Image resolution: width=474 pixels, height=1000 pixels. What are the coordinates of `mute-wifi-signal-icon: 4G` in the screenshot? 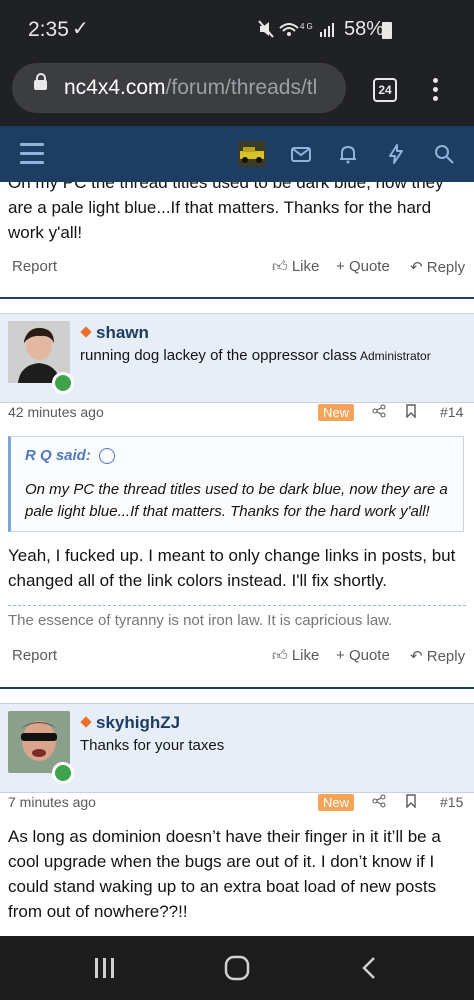 It's located at (296, 29).